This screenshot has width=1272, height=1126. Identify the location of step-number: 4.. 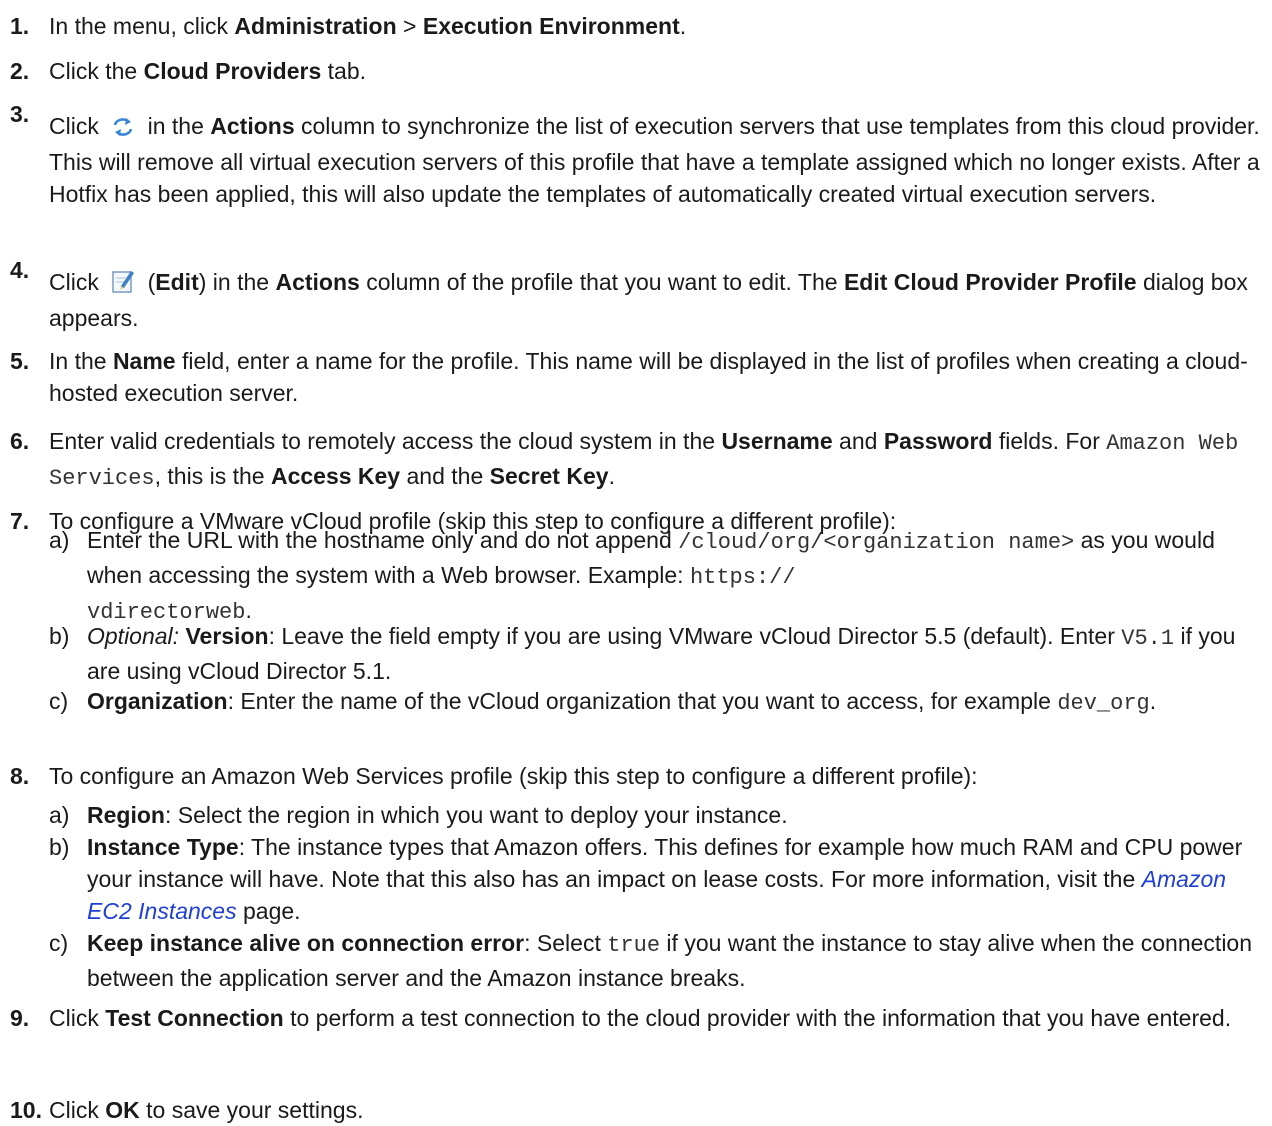
(20, 270).